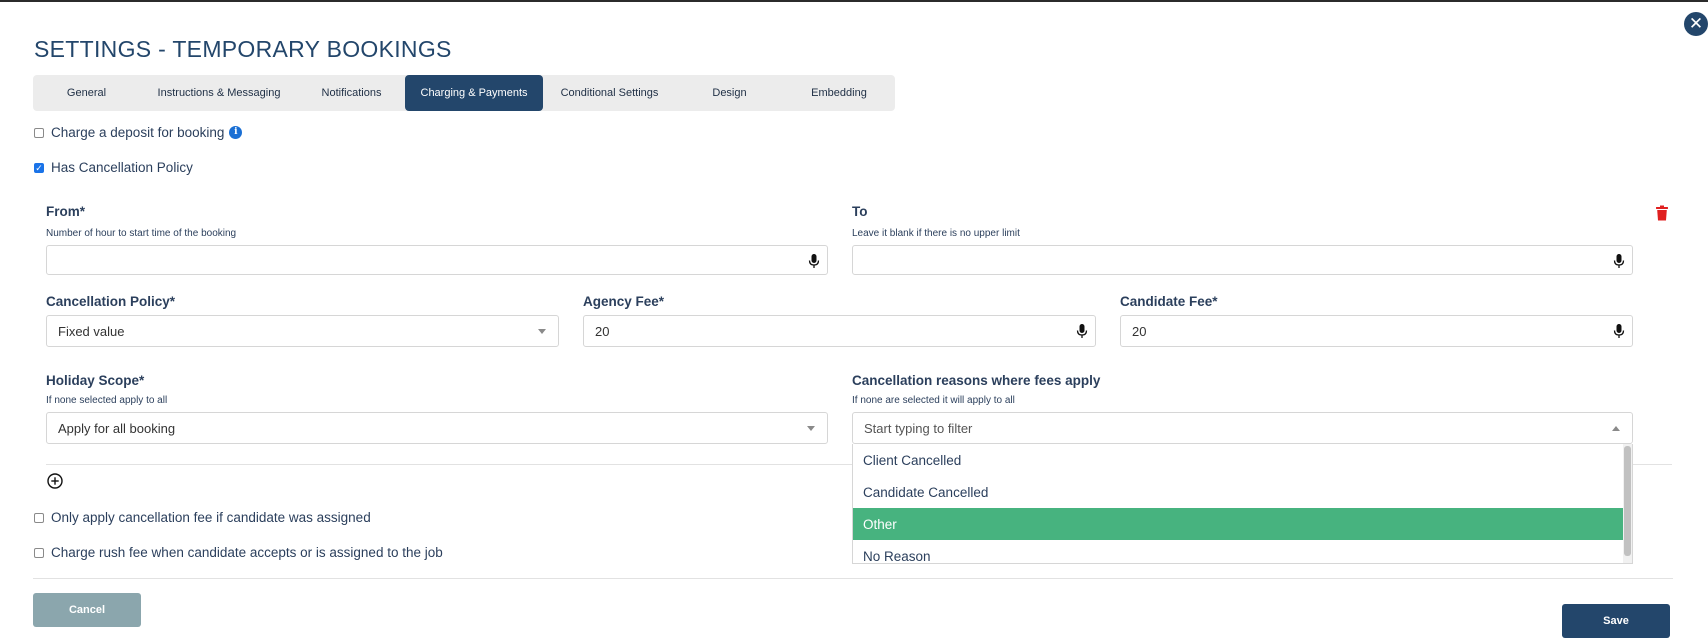  What do you see at coordinates (1627, 501) in the screenshot?
I see `dropdown-scroll-thumb` at bounding box center [1627, 501].